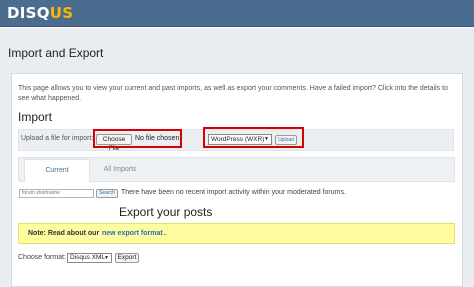  What do you see at coordinates (106, 258) in the screenshot?
I see `chevron-down-icon: ▼` at bounding box center [106, 258].